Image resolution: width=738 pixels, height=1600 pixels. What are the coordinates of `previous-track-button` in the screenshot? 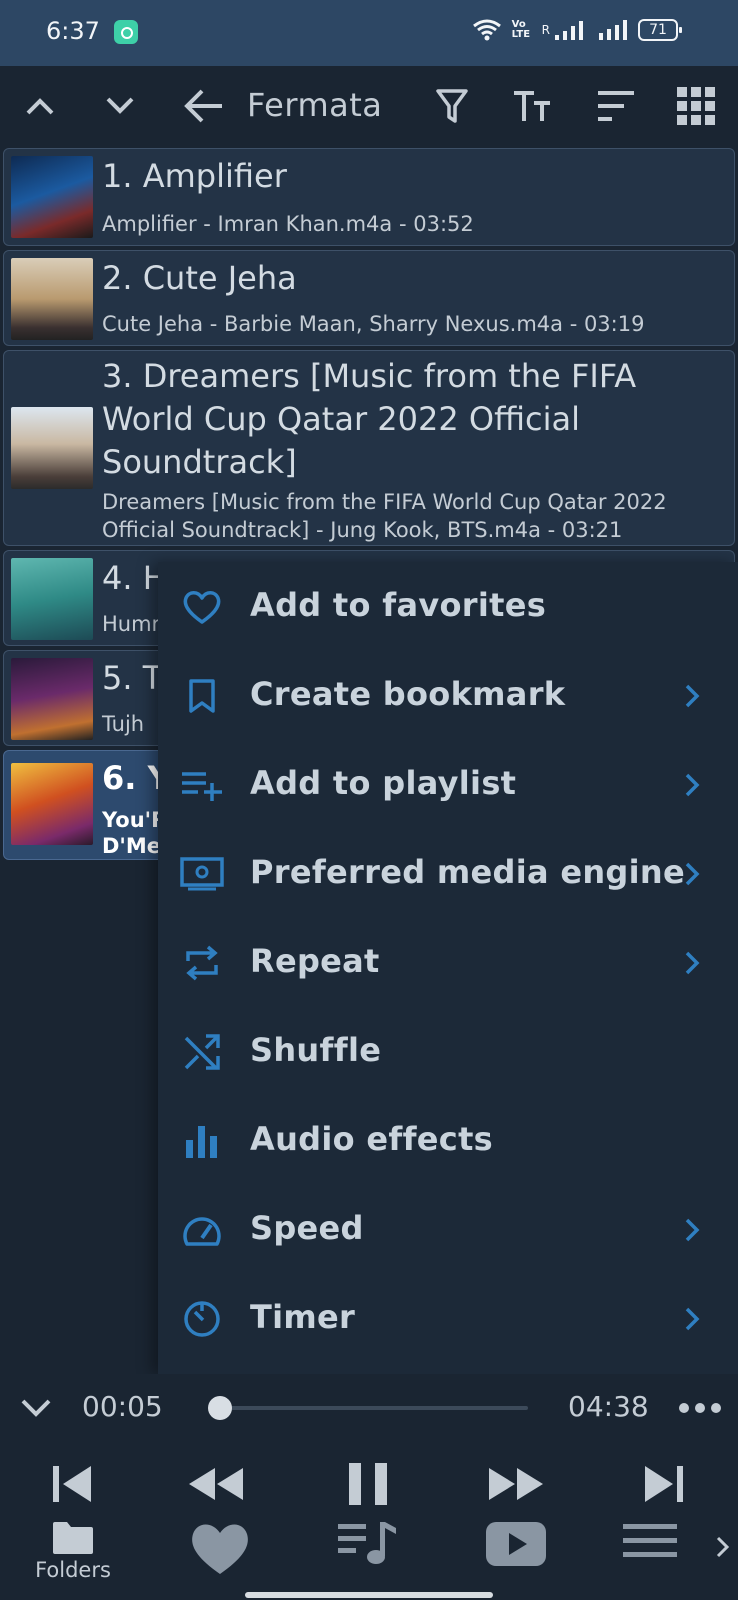 It's located at (72, 1484).